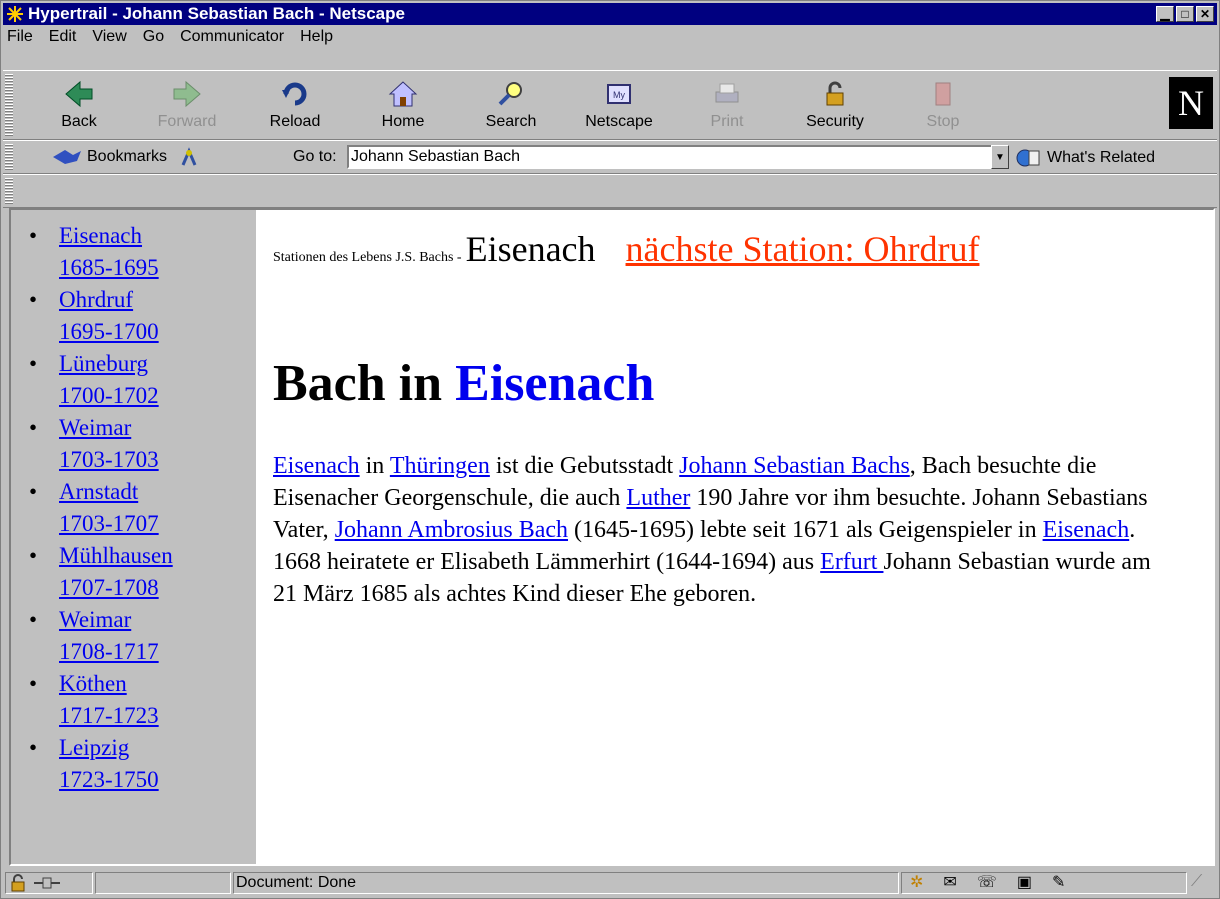  What do you see at coordinates (566, 883) in the screenshot?
I see `status-text: Document: Done` at bounding box center [566, 883].